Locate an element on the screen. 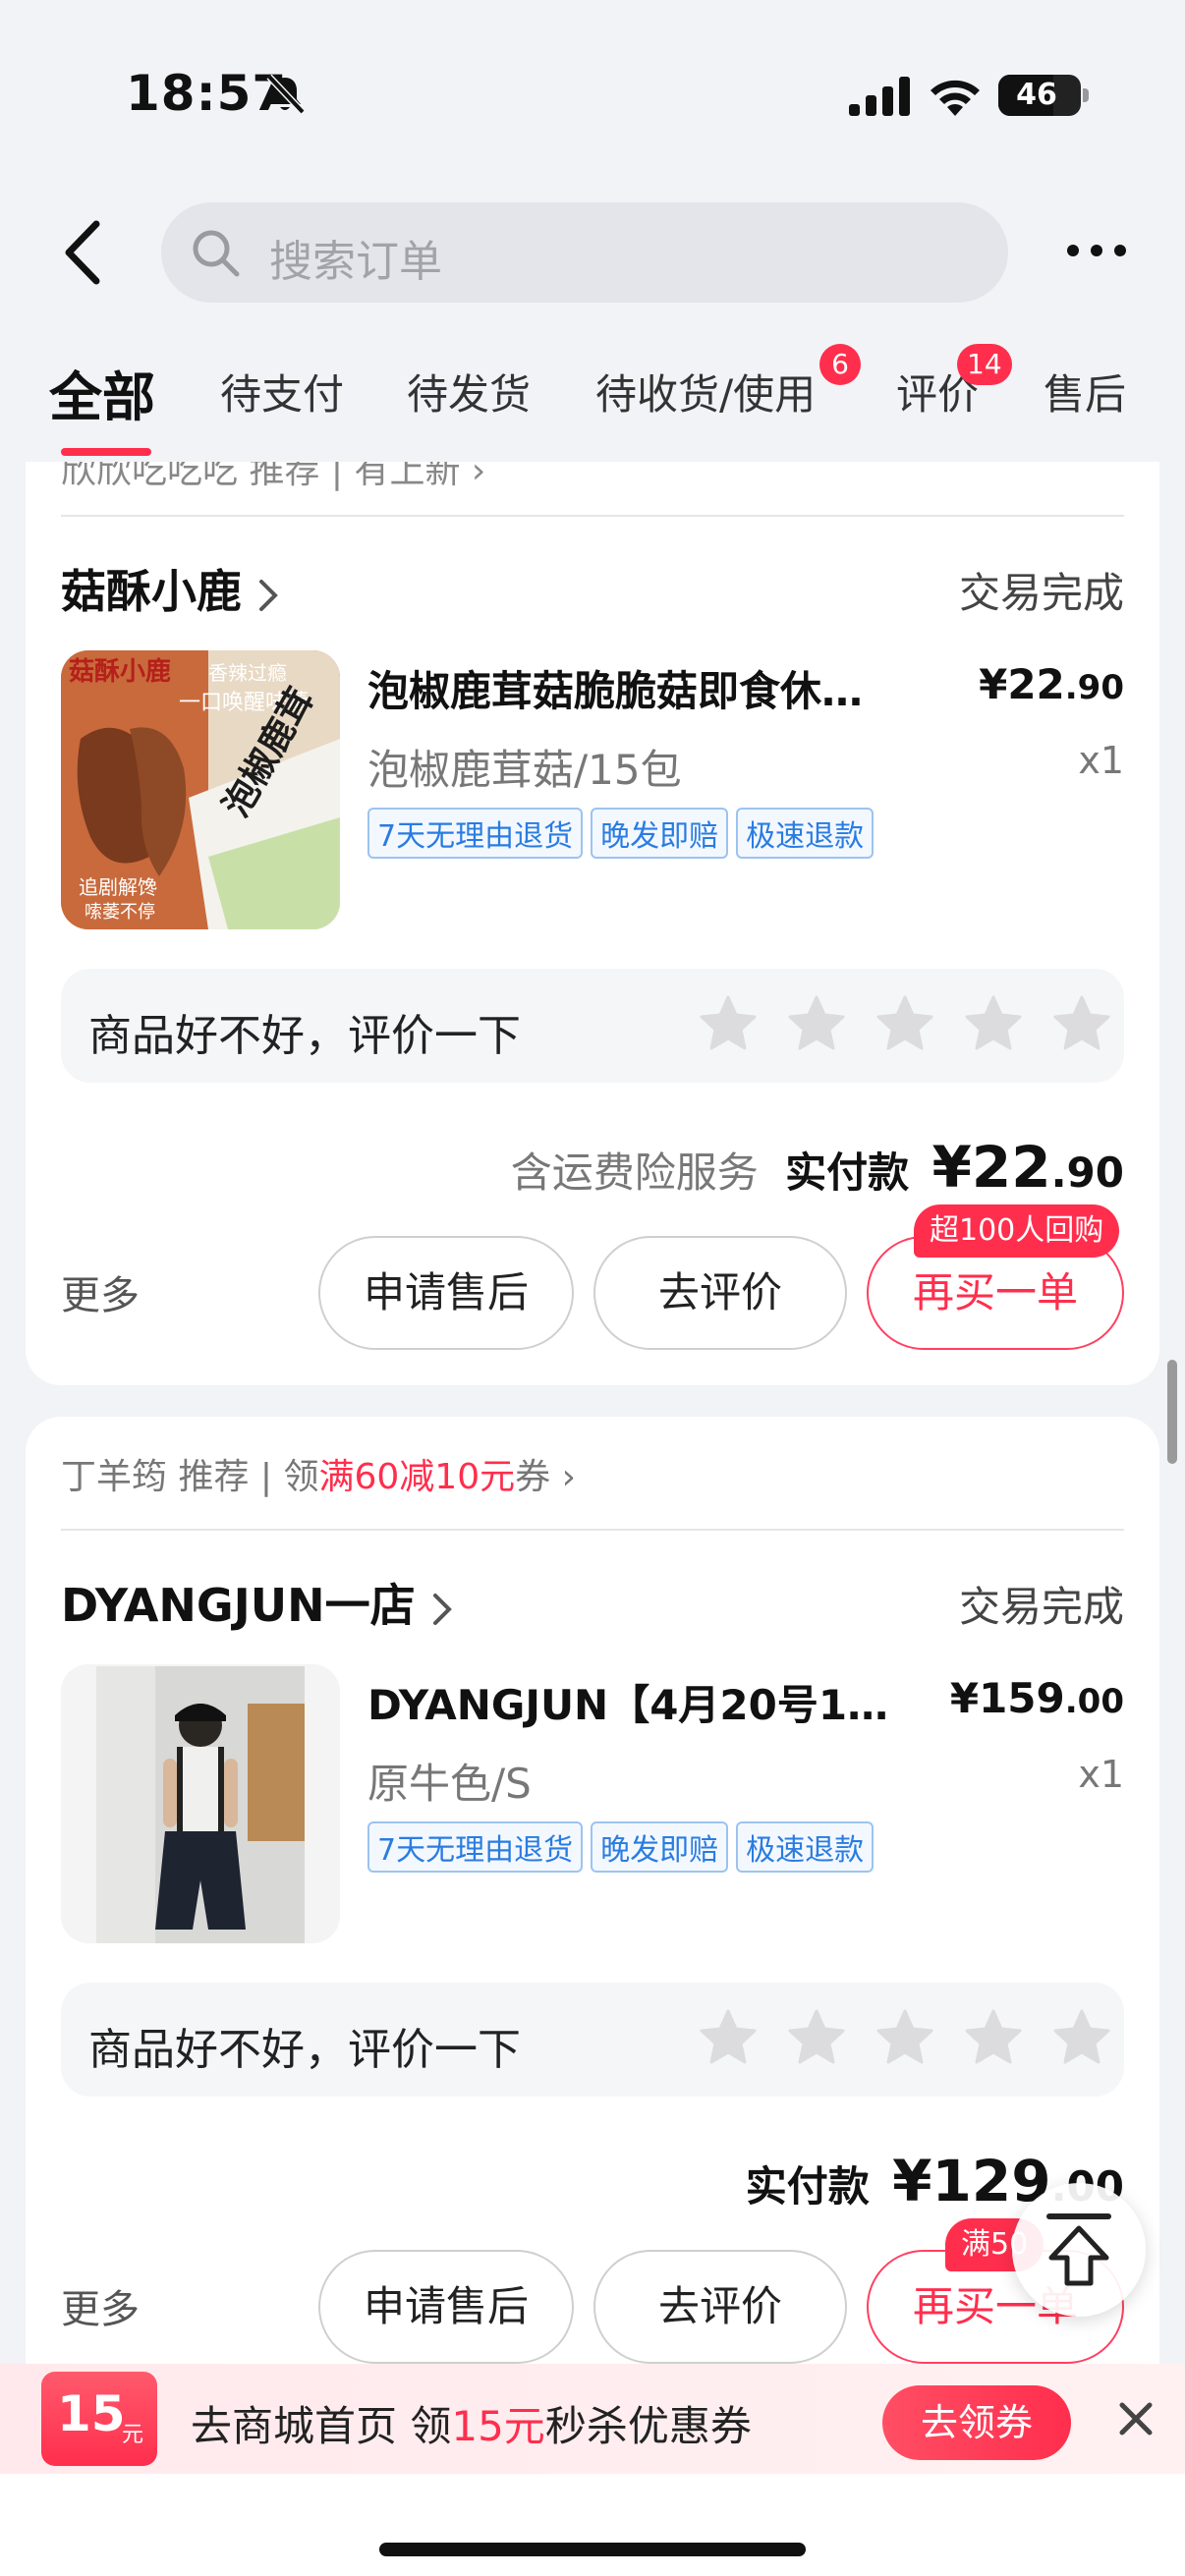 Image resolution: width=1185 pixels, height=2576 pixels. wifi-icon is located at coordinates (956, 98).